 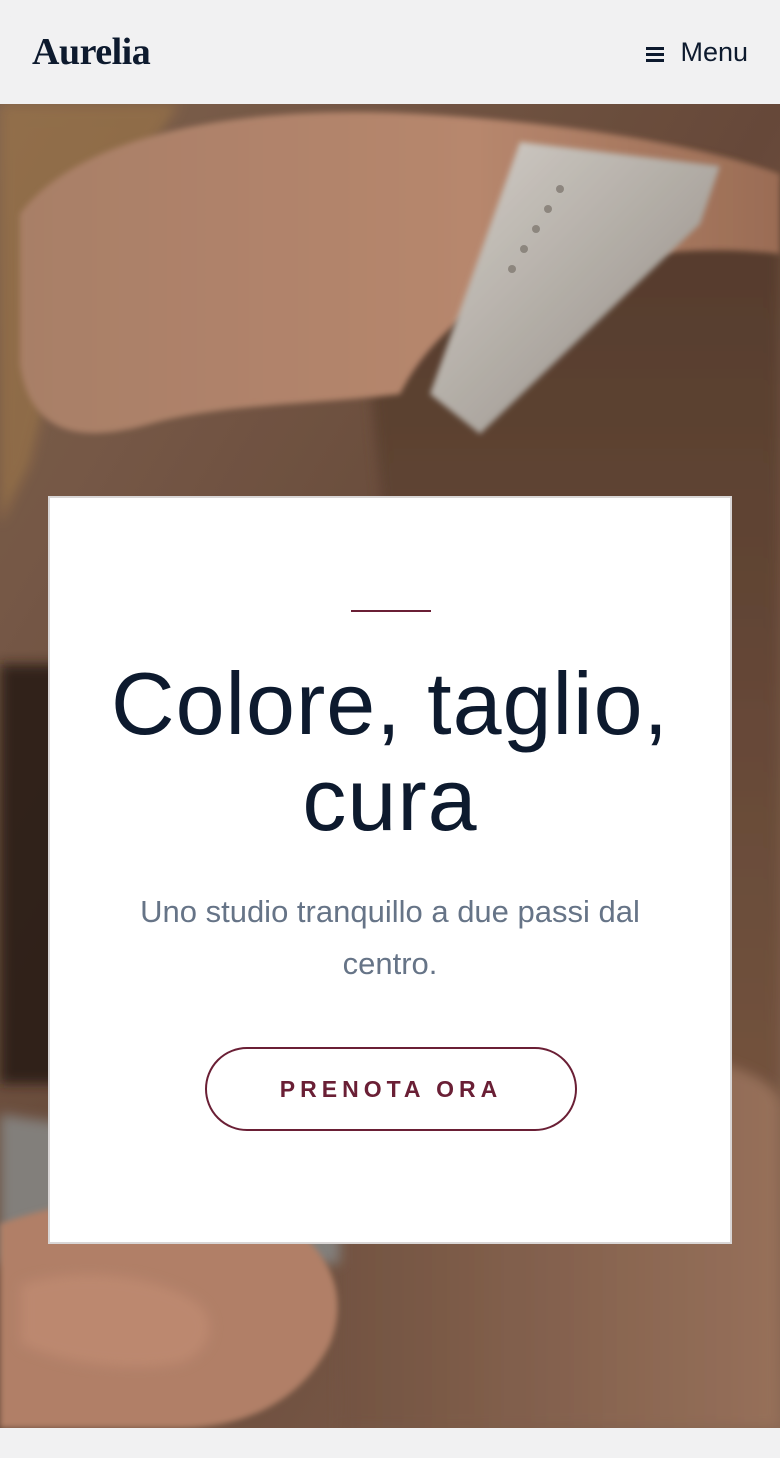 I want to click on site-header: Aurelia Menu, so click(x=390, y=52).